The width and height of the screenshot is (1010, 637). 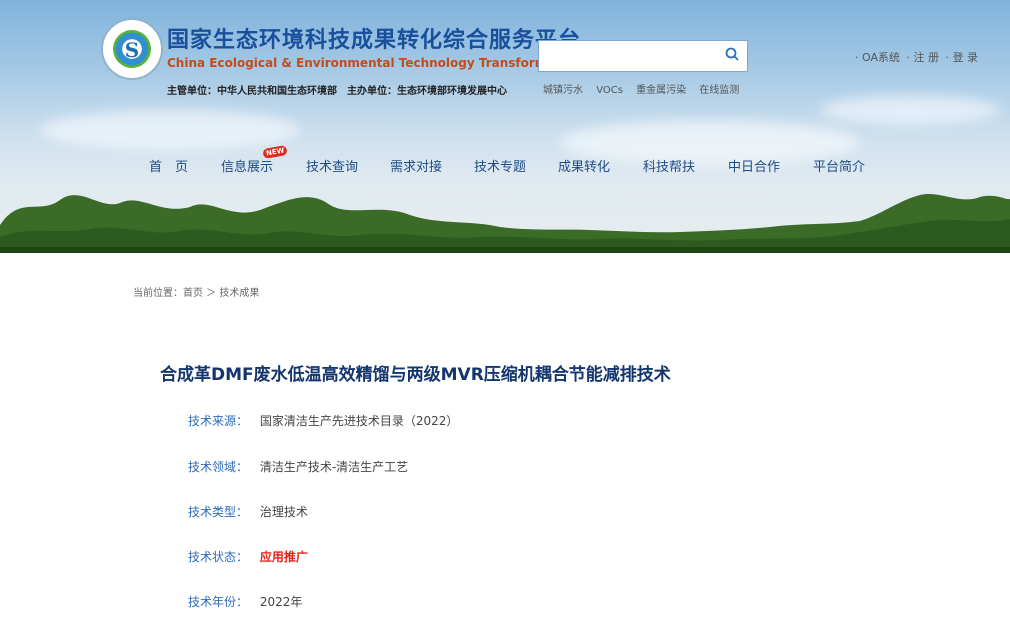 I want to click on nav-demand-matching: 需求对接, so click(x=416, y=165).